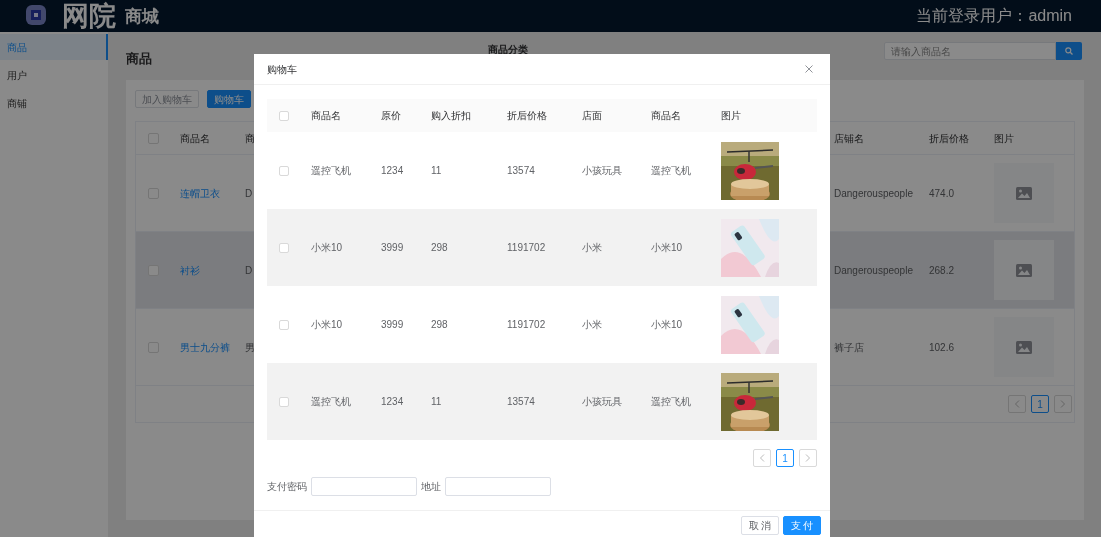 The width and height of the screenshot is (1101, 537). Describe the element at coordinates (142, 16) in the screenshot. I see `brand-subtitle: 商城` at that location.